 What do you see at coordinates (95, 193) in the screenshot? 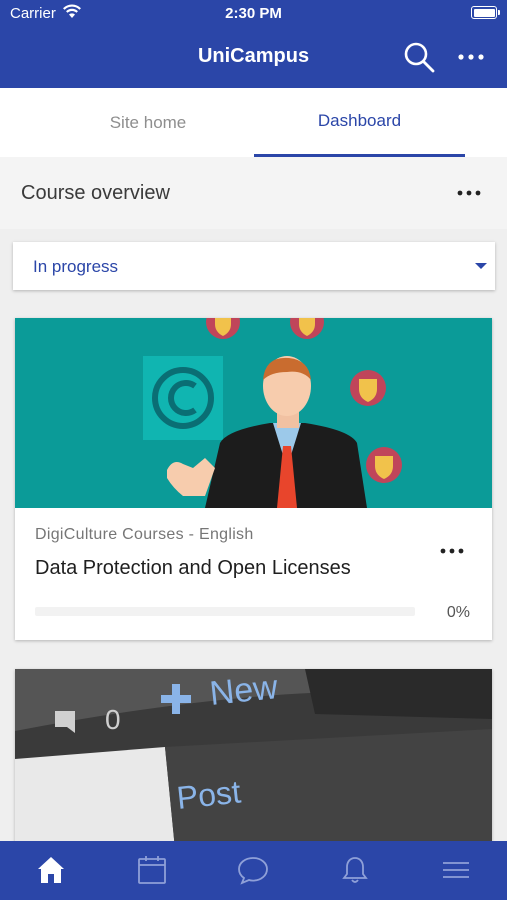
I see `course-overview-title: Course overview` at bounding box center [95, 193].